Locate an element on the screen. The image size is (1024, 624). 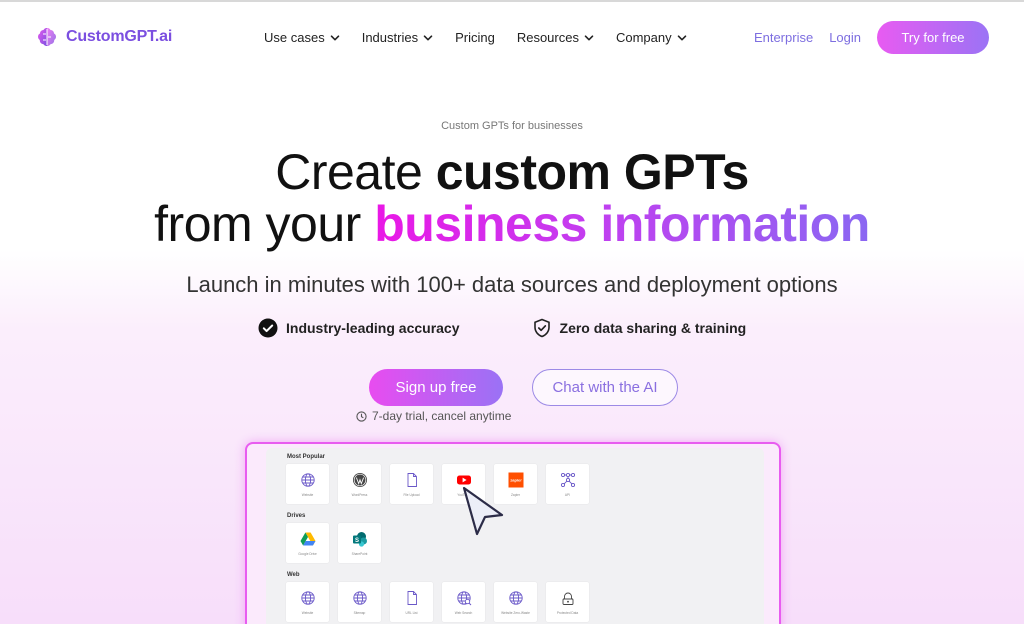
source-card-label: Zapier is located at coordinates (515, 495).